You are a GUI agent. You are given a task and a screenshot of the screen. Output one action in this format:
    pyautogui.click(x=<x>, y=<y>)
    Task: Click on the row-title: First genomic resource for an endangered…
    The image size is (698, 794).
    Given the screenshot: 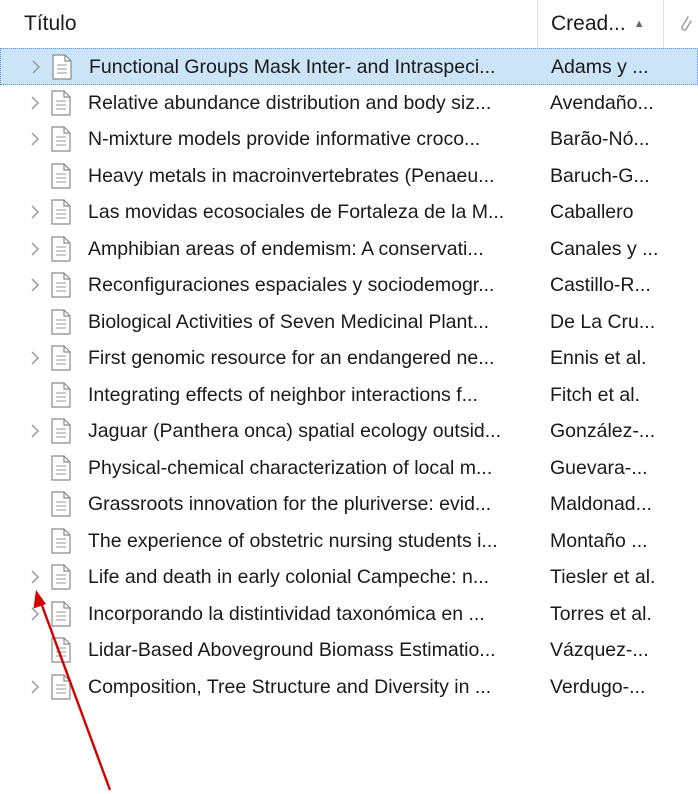 What is the action you would take?
    pyautogui.click(x=291, y=358)
    